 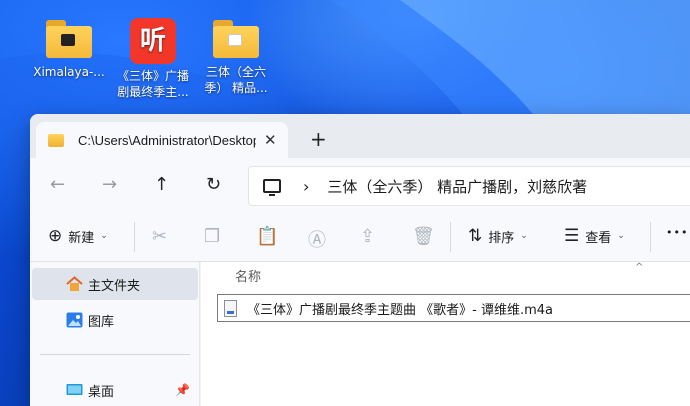 I want to click on command-bar: ⊕ 新建 ⌄ ✂ ❐ 📋 Ⓐ ⇪ 🗑 ⇅ 排序 ⌄ ☰ 查看 ⌄ •••, so click(x=360, y=237).